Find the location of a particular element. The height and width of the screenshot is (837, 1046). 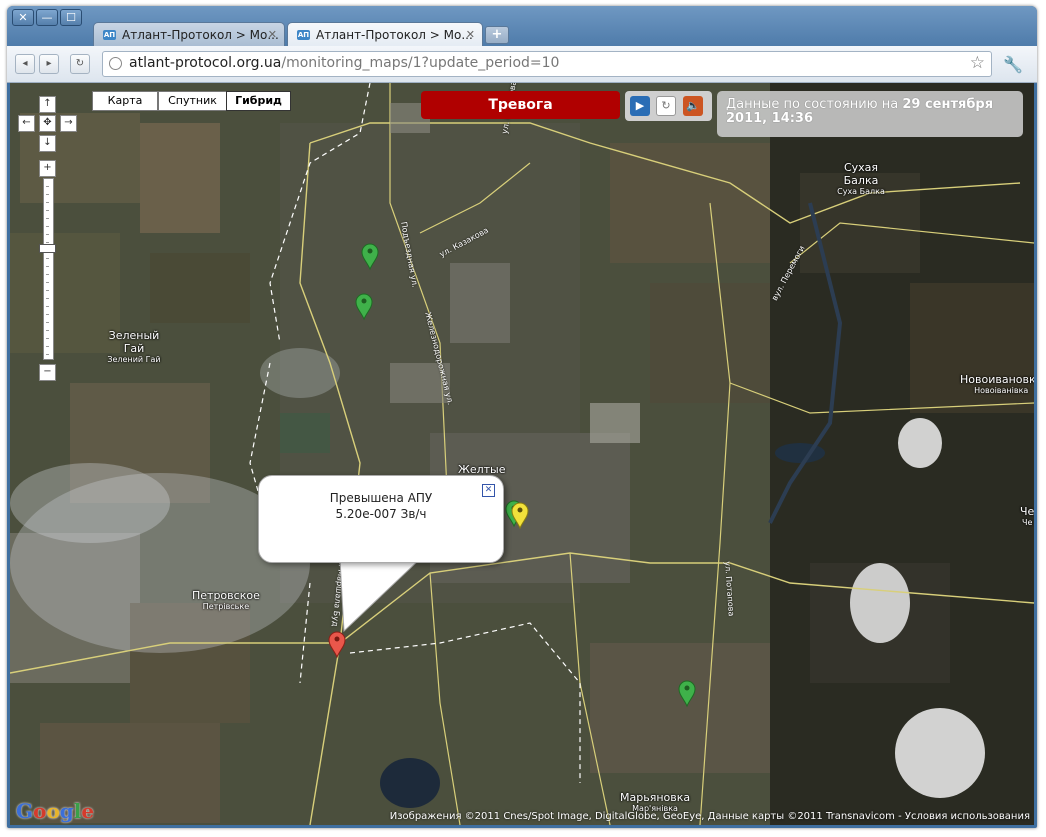

place-label-partial: Че Че is located at coordinates (1027, 516).